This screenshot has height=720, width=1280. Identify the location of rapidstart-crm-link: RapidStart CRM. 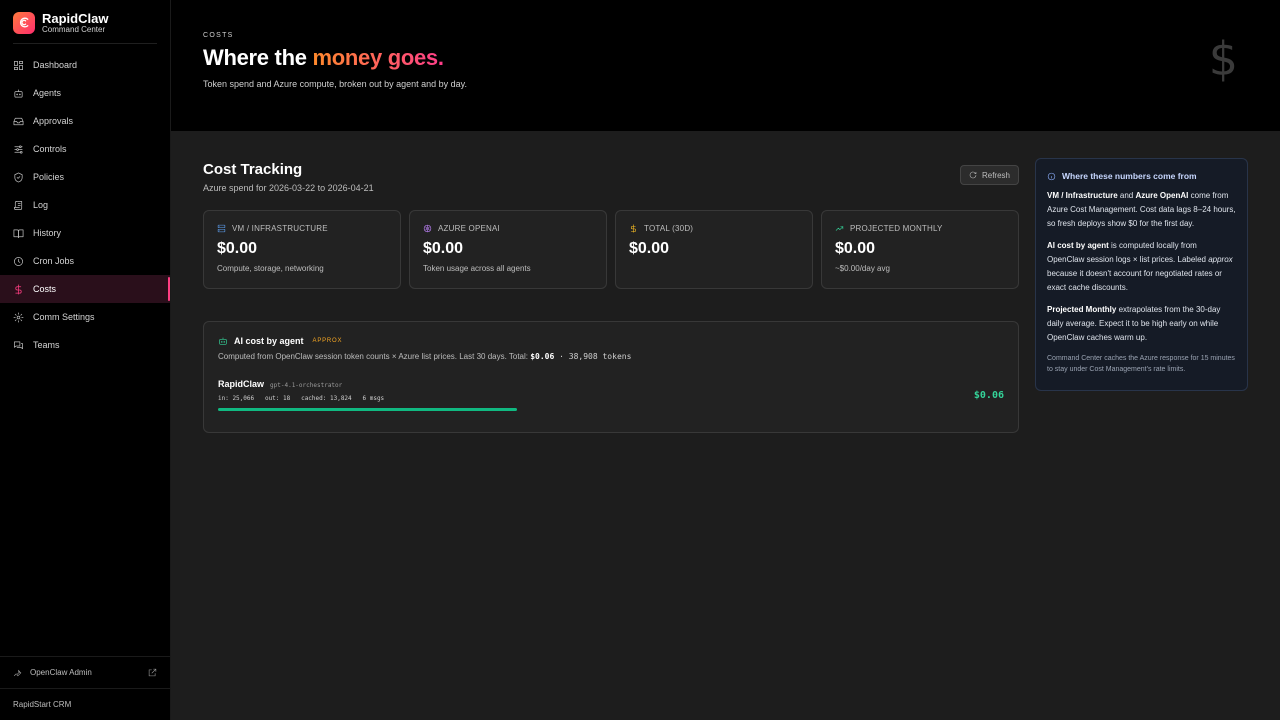
(85, 704).